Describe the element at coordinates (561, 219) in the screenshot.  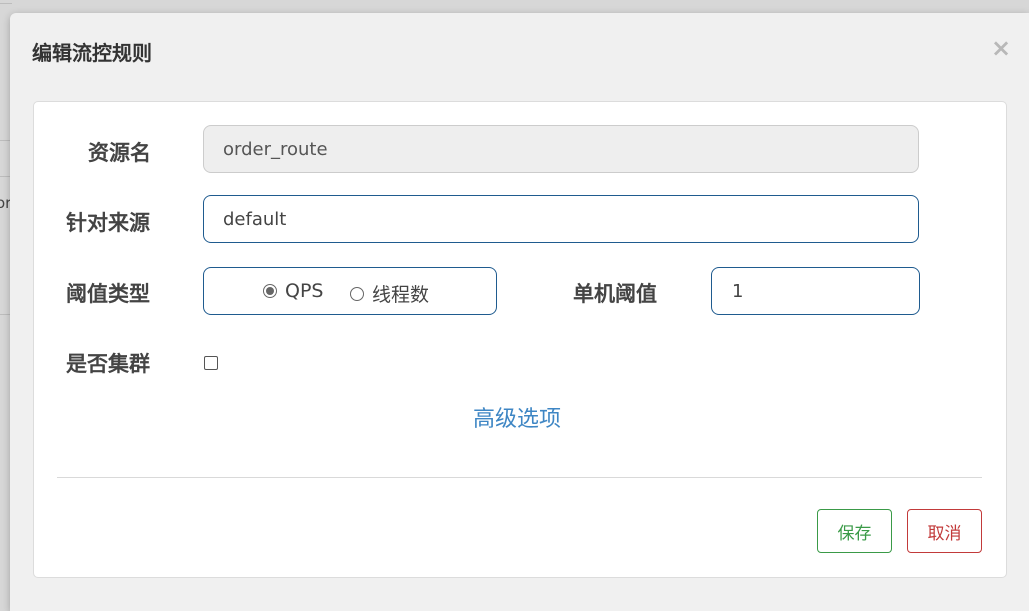
I see `limit-app-input` at that location.